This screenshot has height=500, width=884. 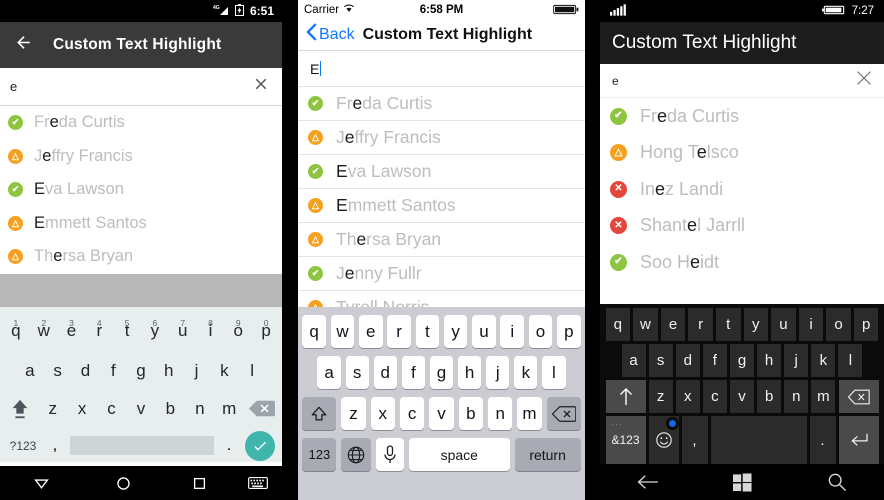 I want to click on ios-back-button: Back, so click(x=330, y=34).